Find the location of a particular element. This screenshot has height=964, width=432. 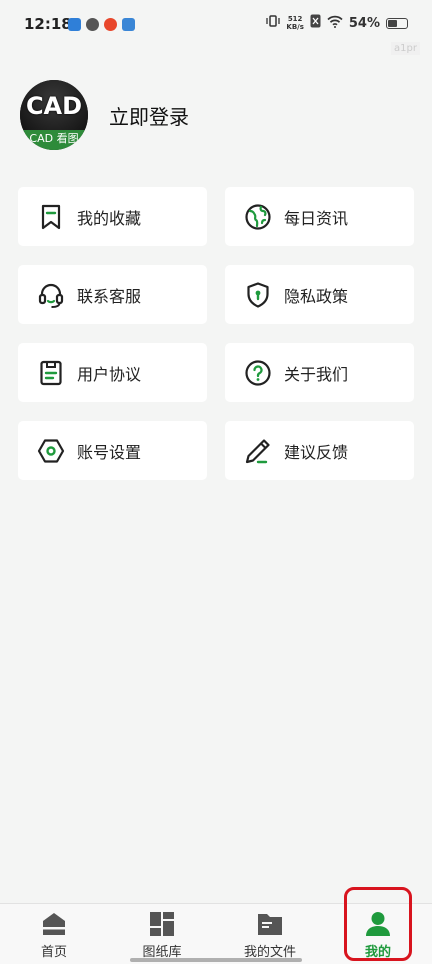

net-speed: 512 KB/s is located at coordinates (294, 23).